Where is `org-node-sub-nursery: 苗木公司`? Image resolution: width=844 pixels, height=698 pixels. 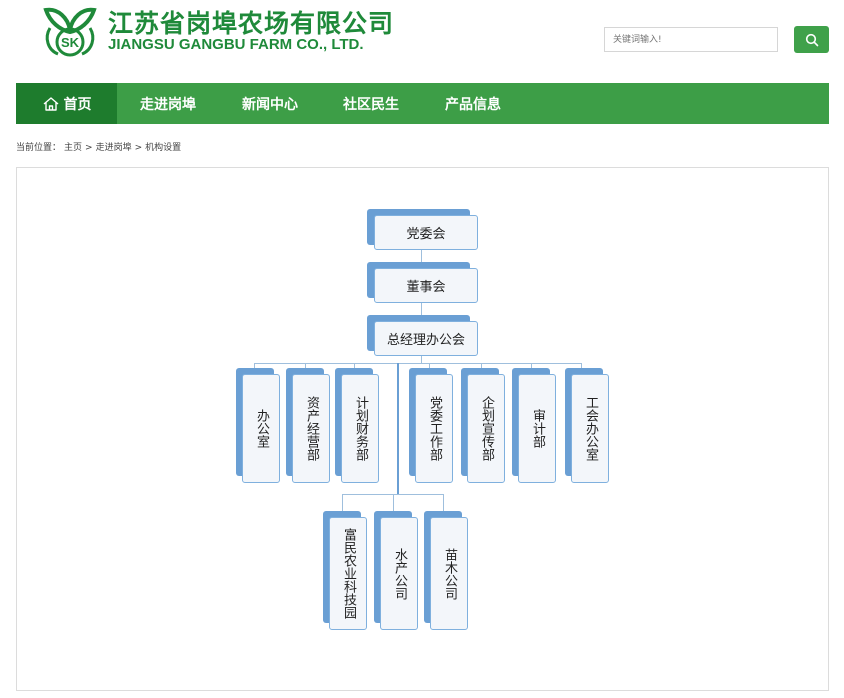 org-node-sub-nursery: 苗木公司 is located at coordinates (446, 570).